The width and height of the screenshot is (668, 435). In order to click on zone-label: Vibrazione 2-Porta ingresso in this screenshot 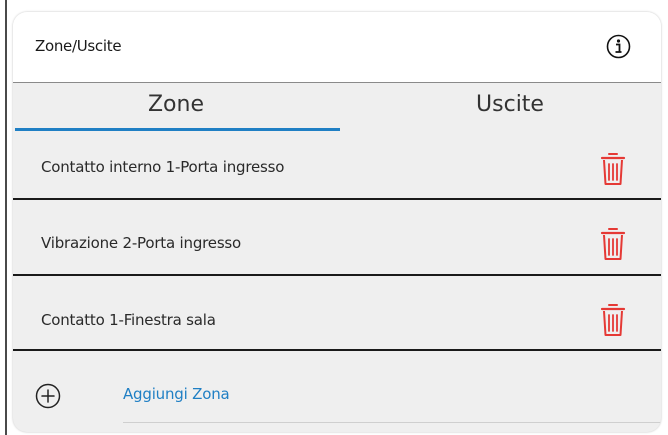, I will do `click(141, 243)`.